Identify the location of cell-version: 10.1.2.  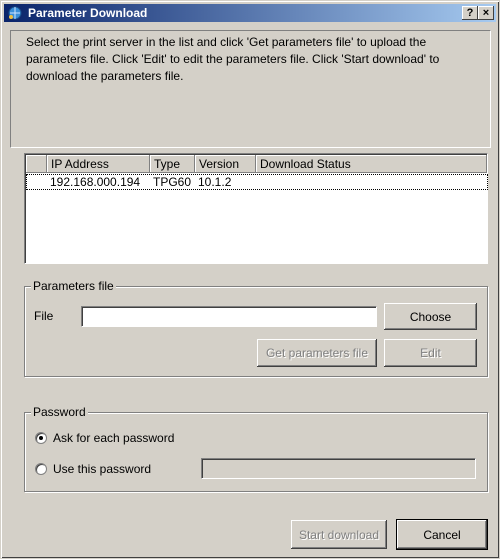
(215, 182).